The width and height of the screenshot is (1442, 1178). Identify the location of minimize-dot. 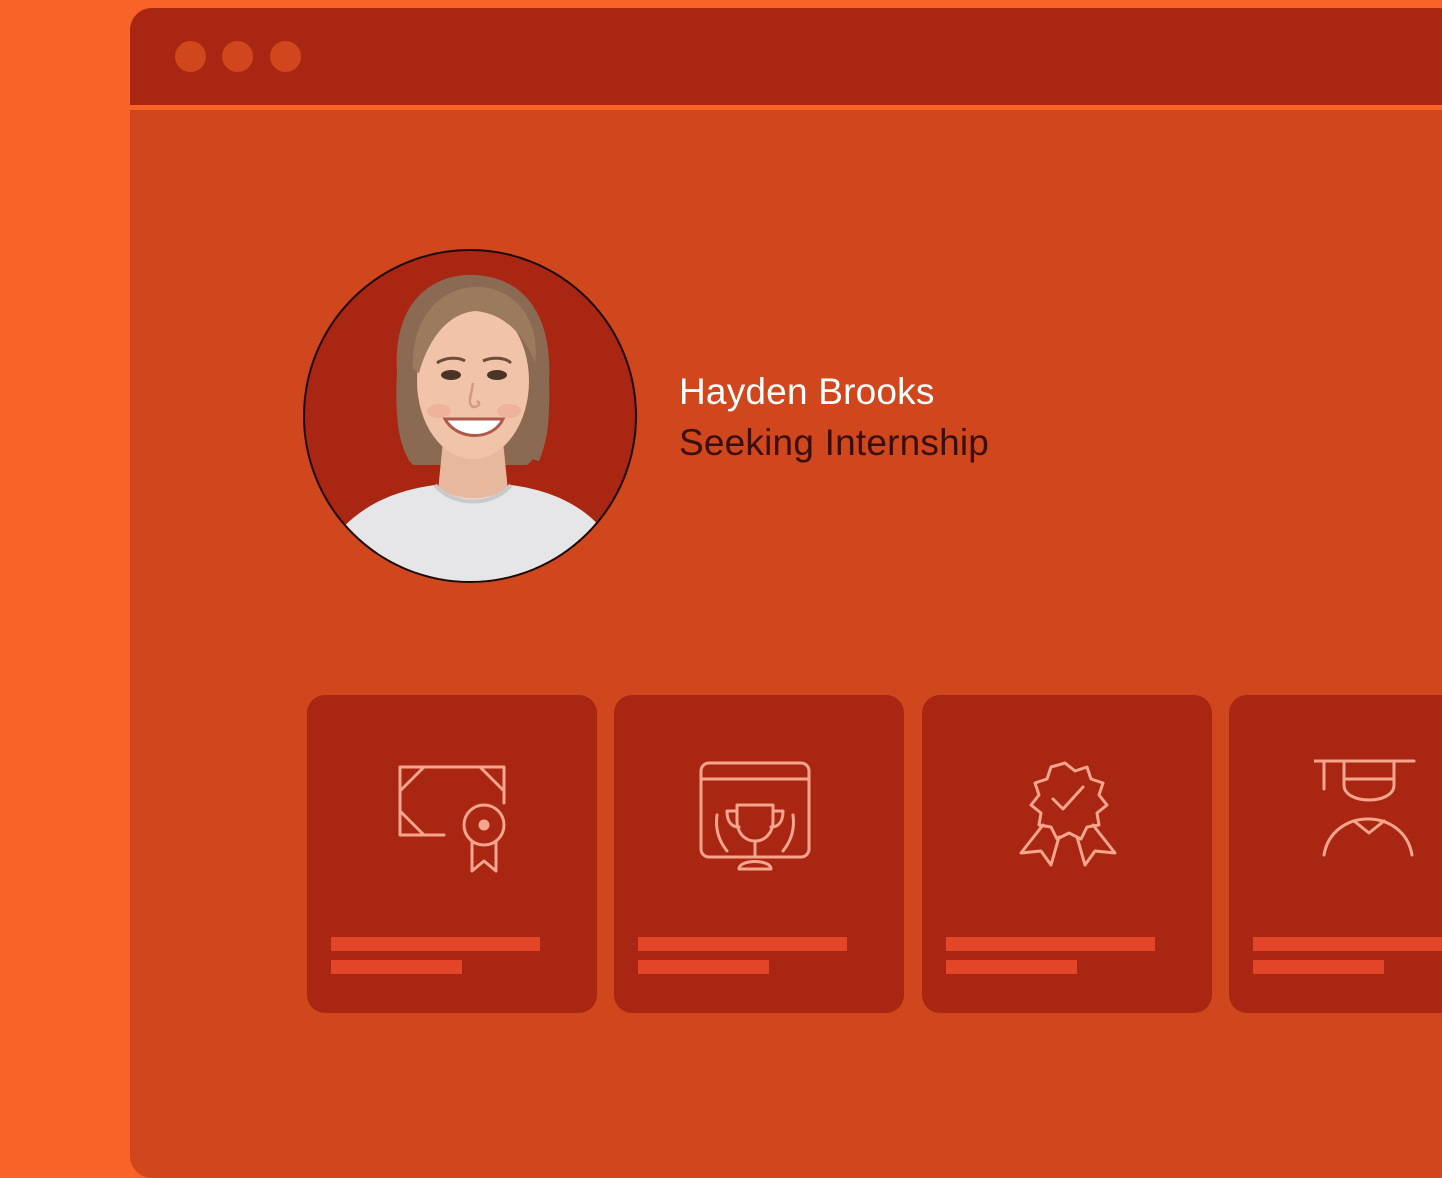
(237, 56).